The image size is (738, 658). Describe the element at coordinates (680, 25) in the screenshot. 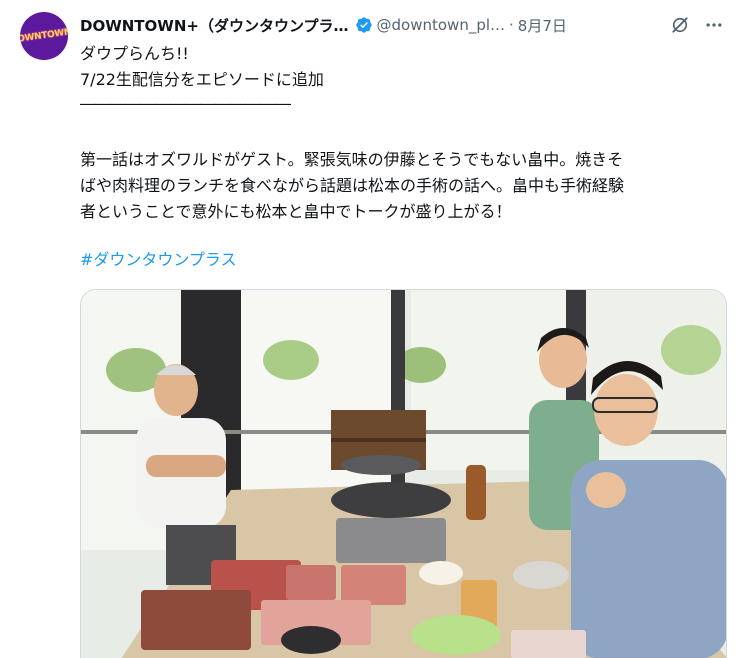

I see `grok-icon` at that location.